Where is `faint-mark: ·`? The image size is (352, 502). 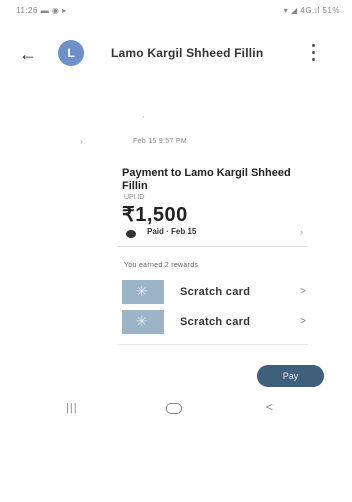 faint-mark: · is located at coordinates (143, 116).